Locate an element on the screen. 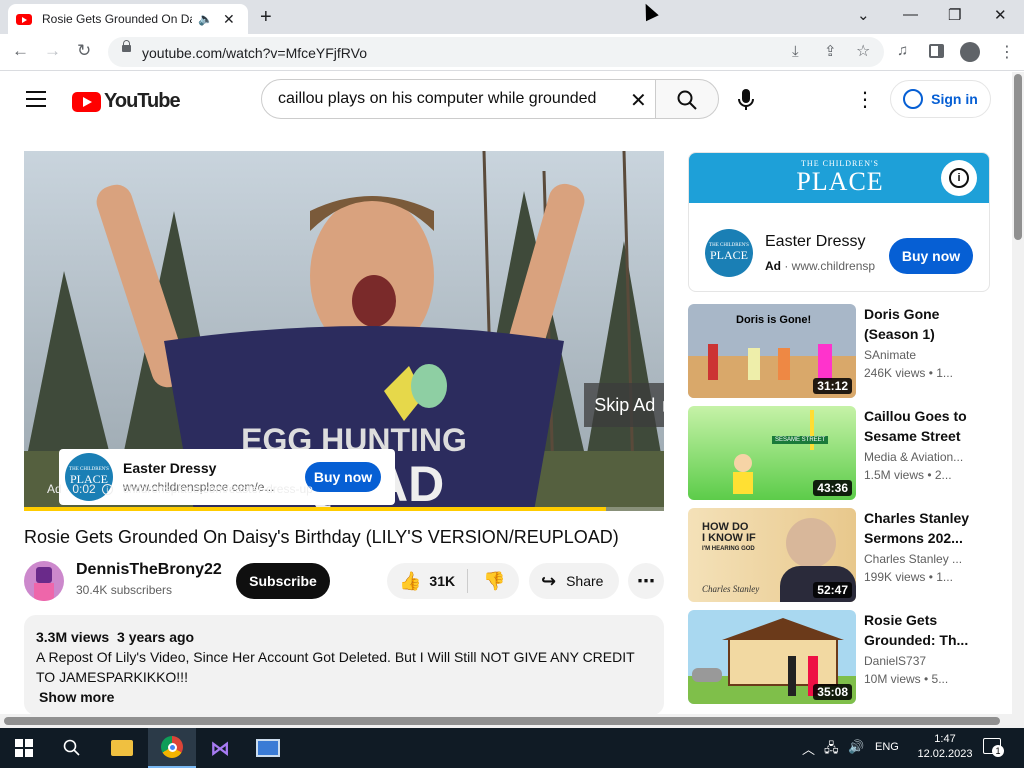 The height and width of the screenshot is (768, 1024). start-button is located at coordinates (24, 748).